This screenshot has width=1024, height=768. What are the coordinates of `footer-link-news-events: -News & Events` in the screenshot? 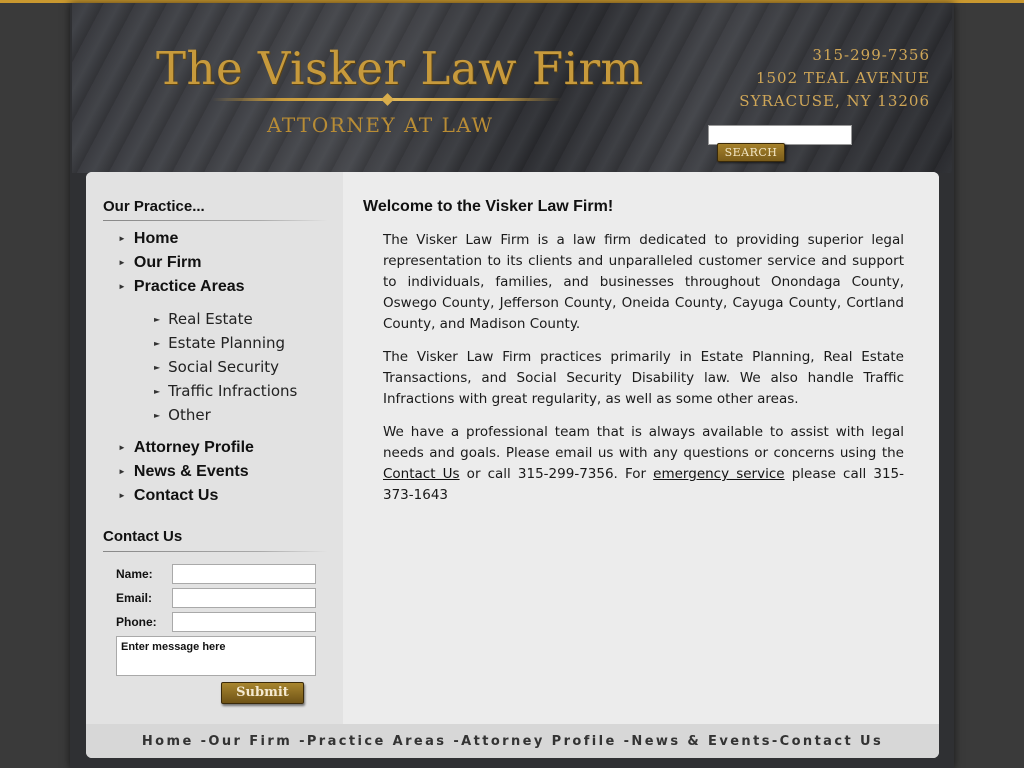 It's located at (698, 741).